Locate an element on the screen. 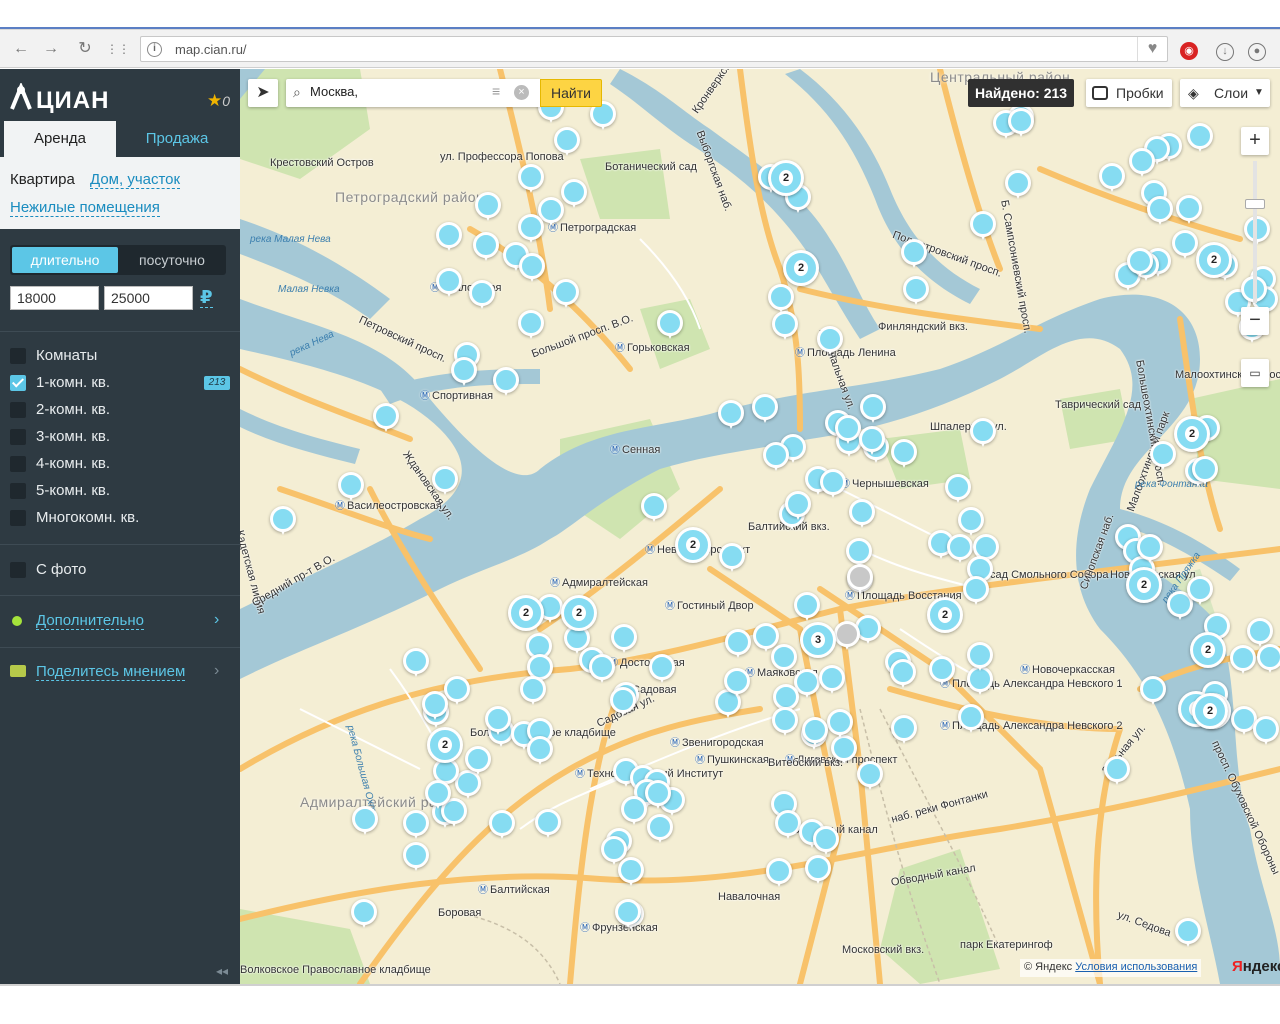 The height and width of the screenshot is (1024, 1280). zoom-in-button: + is located at coordinates (1255, 141).